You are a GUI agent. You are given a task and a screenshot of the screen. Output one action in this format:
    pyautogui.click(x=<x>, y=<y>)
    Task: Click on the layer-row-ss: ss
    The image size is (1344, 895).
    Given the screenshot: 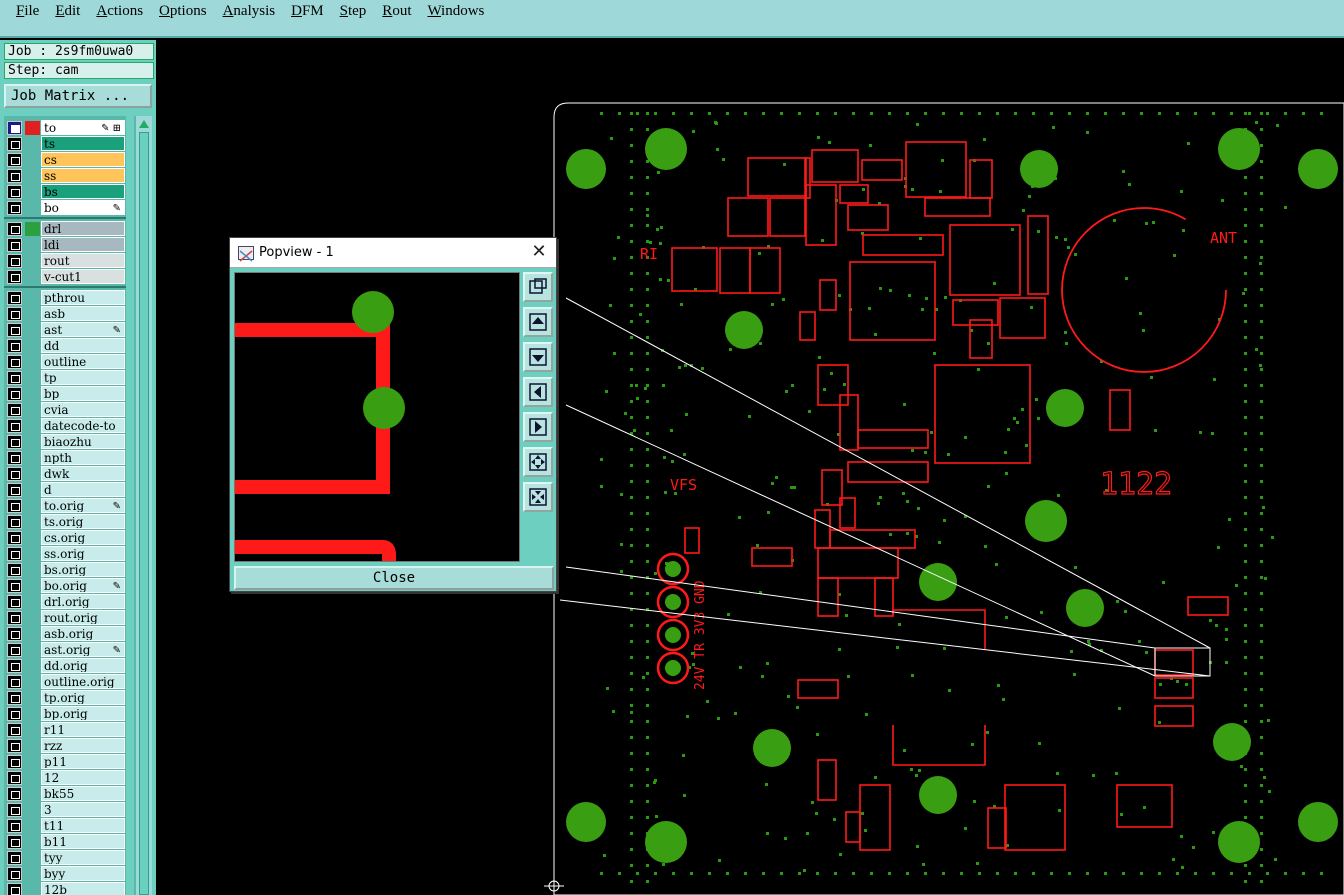 What is the action you would take?
    pyautogui.click(x=65, y=176)
    